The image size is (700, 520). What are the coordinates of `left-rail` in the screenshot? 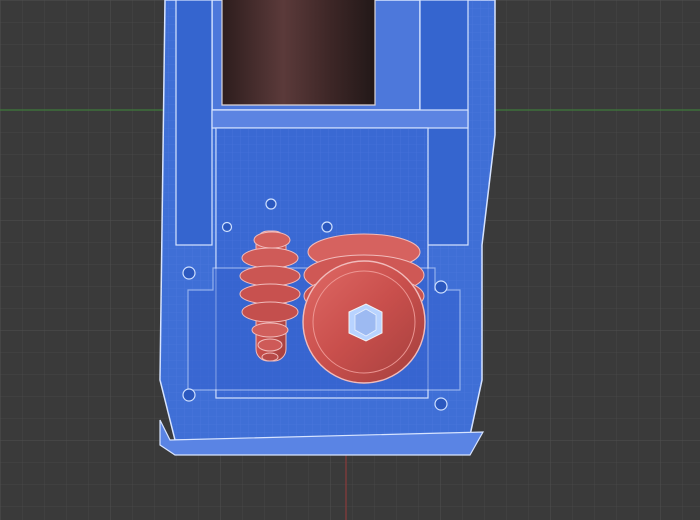 It's located at (194, 123).